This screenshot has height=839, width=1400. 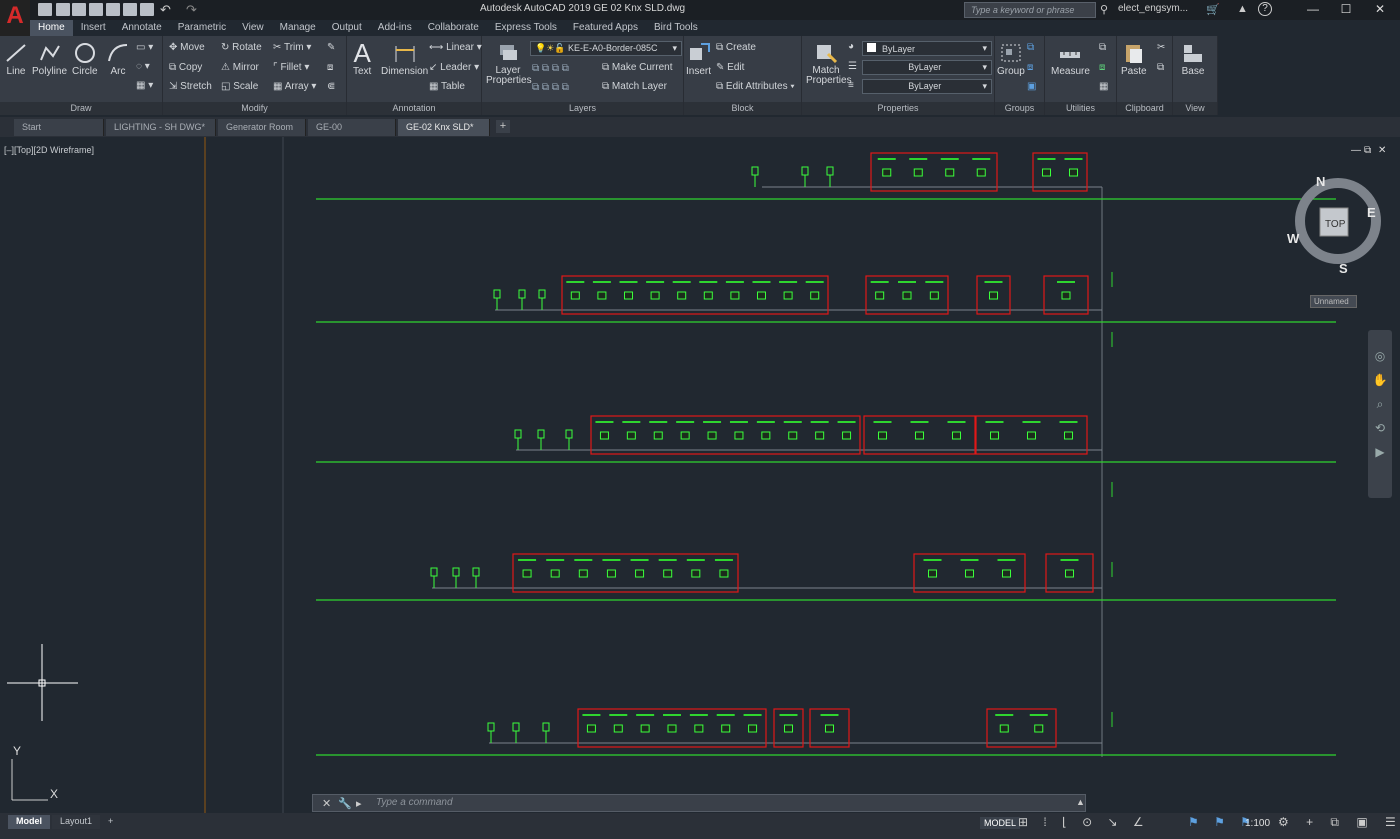 I want to click on ungroup-icon: ⧉, so click(x=1030, y=47).